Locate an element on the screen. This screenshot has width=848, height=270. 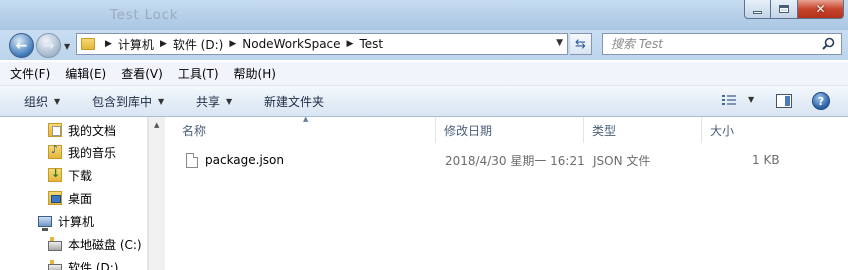
back-arrow-icon: ← is located at coordinates (21, 45).